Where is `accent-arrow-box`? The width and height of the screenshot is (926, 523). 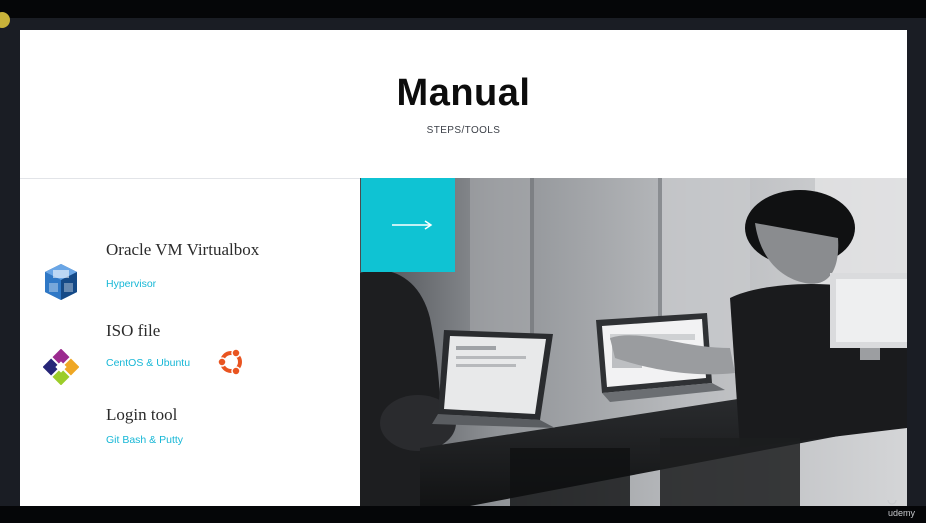
accent-arrow-box is located at coordinates (408, 225).